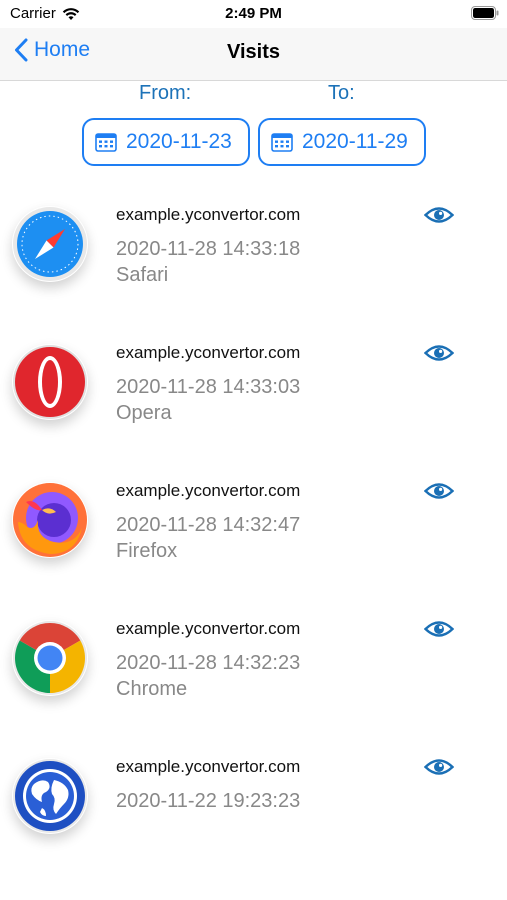  What do you see at coordinates (147, 551) in the screenshot?
I see `visit-browser: Firefox` at bounding box center [147, 551].